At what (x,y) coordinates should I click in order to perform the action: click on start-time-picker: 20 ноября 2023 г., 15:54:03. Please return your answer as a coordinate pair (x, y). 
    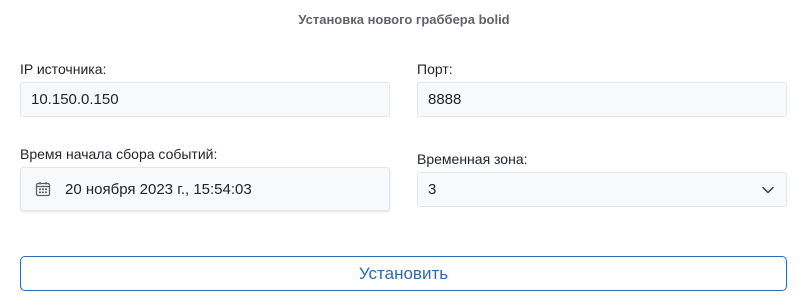
    Looking at the image, I should click on (205, 189).